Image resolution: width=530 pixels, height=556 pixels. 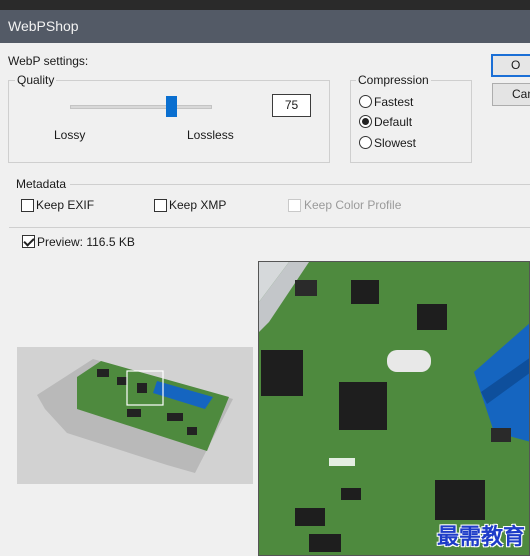 I want to click on cancel-button: Can, so click(x=511, y=94).